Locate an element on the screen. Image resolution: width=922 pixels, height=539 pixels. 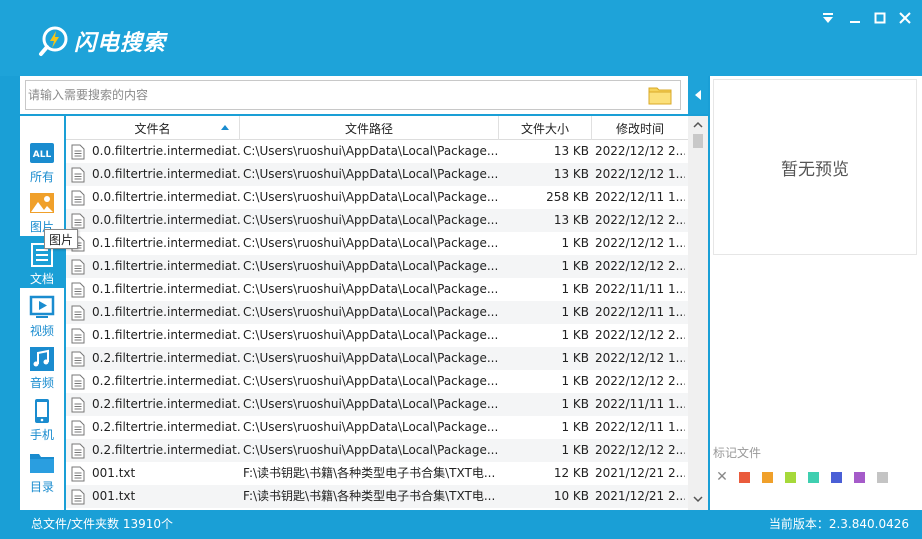
maximize-icon is located at coordinates (880, 18).